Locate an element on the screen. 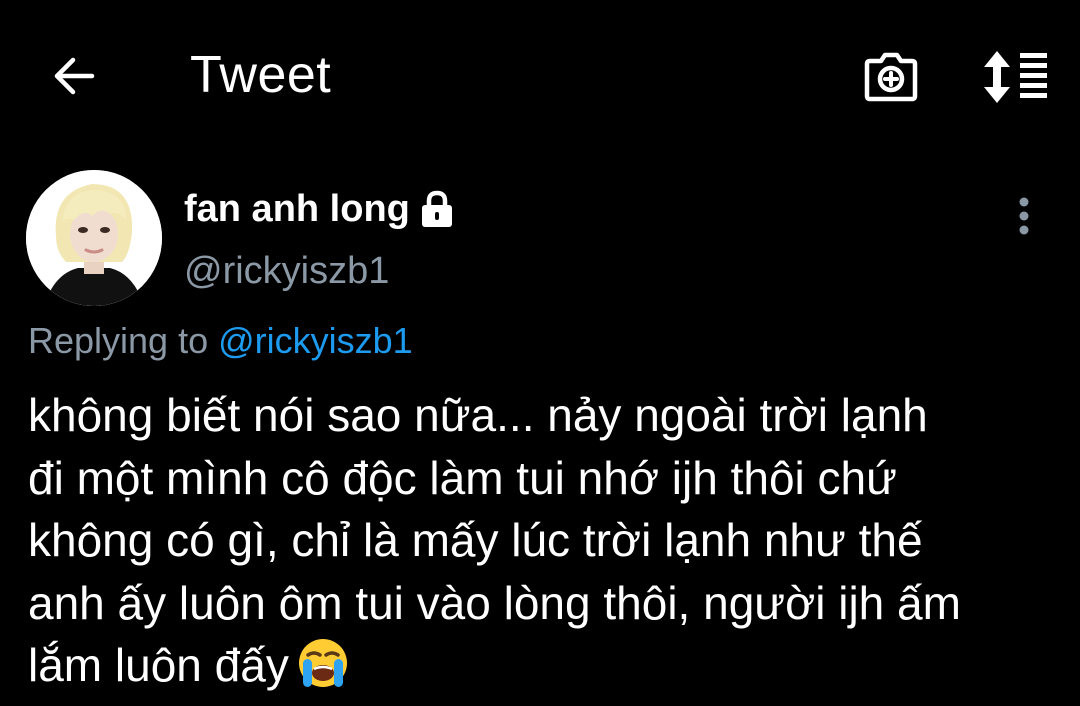 The image size is (1080, 706). replying-to-label: Replying to is located at coordinates (118, 340).